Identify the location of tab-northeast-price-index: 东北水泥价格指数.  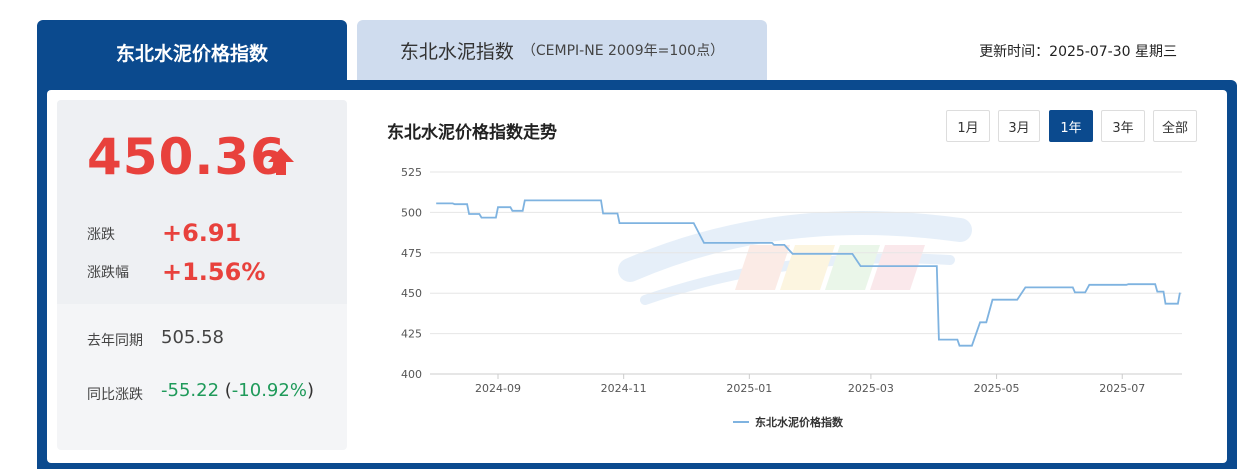
(192, 52).